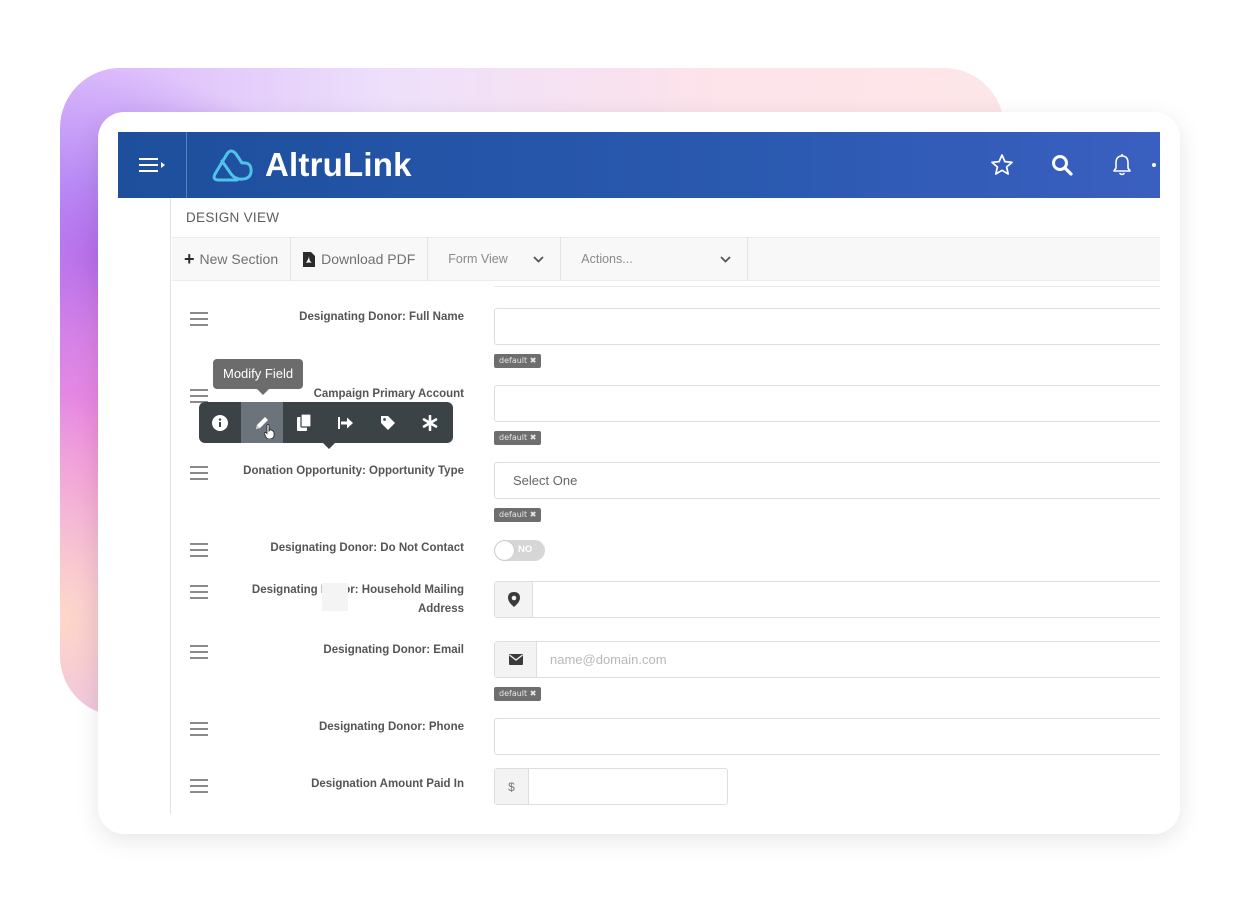 This screenshot has width=1240, height=900. I want to click on field-label: Designating Donor: Email, so click(393, 650).